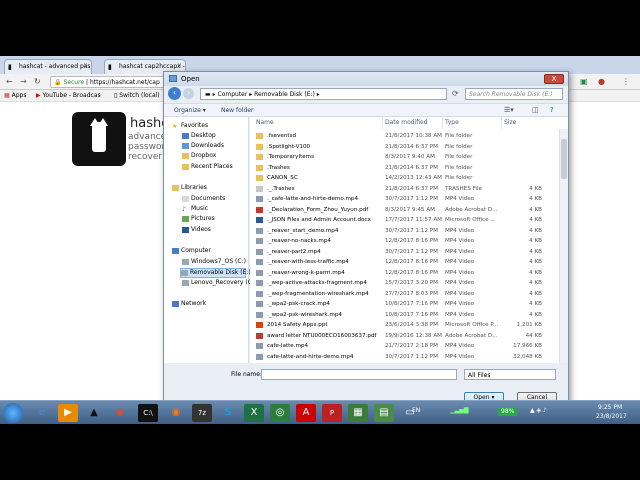  What do you see at coordinates (366, 79) in the screenshot?
I see `dialog-title-bar: Open X` at bounding box center [366, 79].